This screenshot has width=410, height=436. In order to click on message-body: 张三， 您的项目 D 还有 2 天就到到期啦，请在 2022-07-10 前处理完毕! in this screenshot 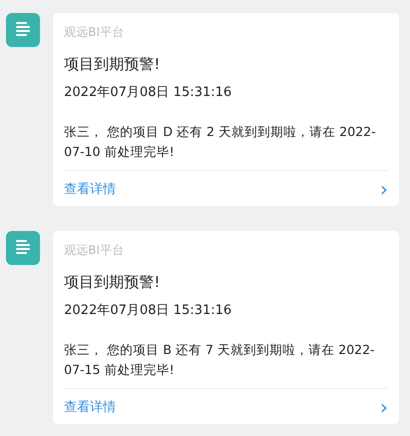, I will do `click(220, 142)`.